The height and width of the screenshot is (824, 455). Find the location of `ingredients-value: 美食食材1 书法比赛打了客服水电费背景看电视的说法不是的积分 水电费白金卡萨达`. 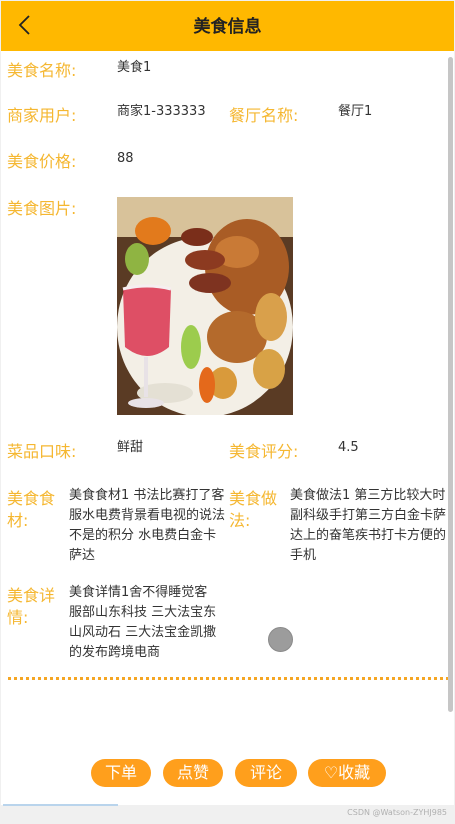

ingredients-value: 美食食材1 书法比赛打了客服水电费背景看电视的说法不是的积分 水电费白金卡萨达 is located at coordinates (147, 525).